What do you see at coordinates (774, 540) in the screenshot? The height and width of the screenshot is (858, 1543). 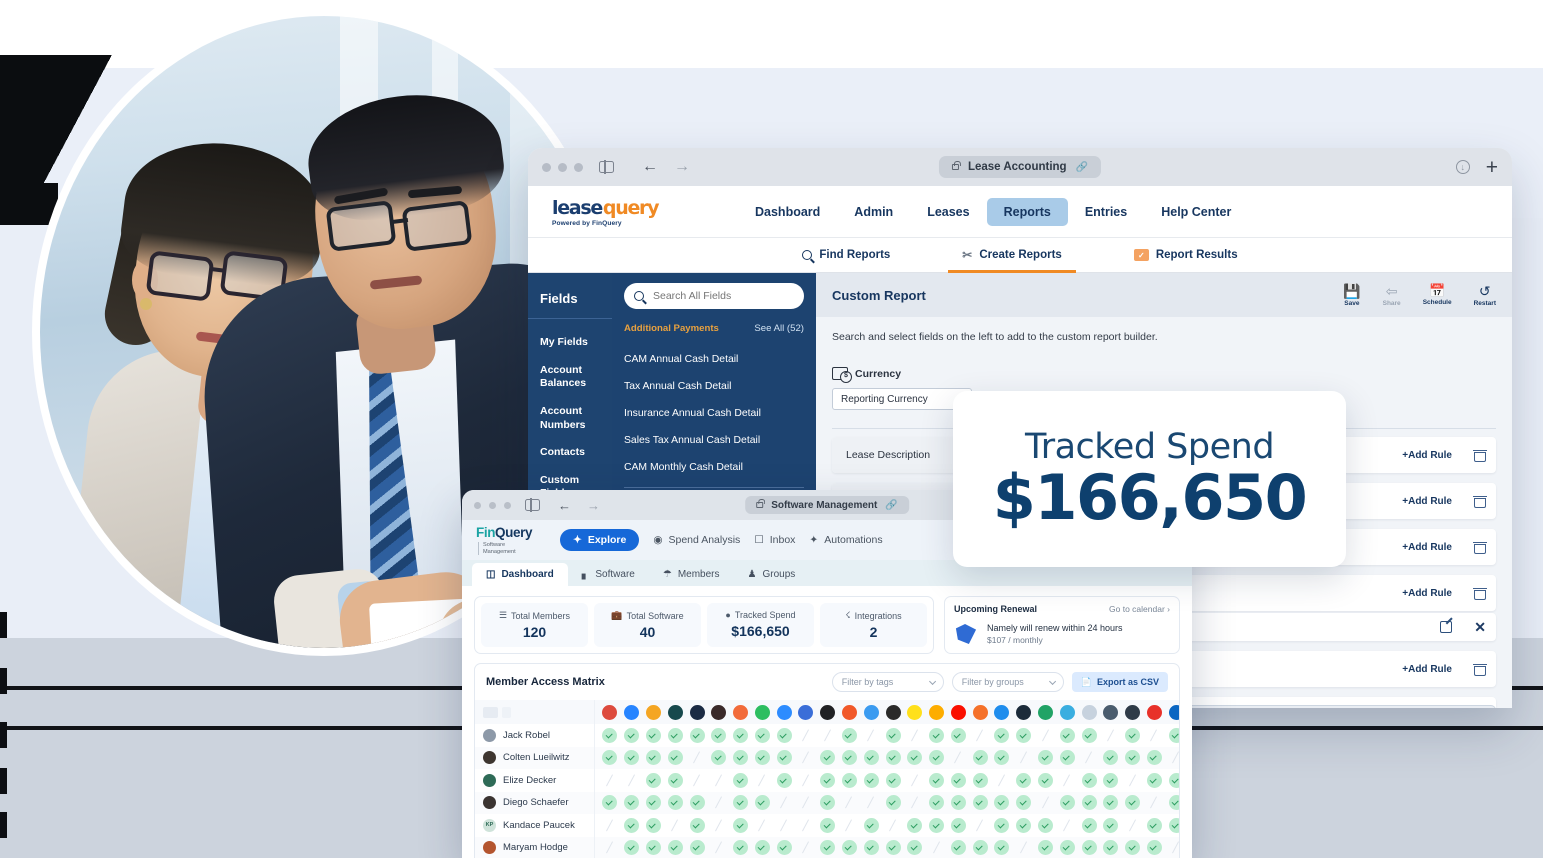 I see `inbox-link: ☐ Inbox` at bounding box center [774, 540].